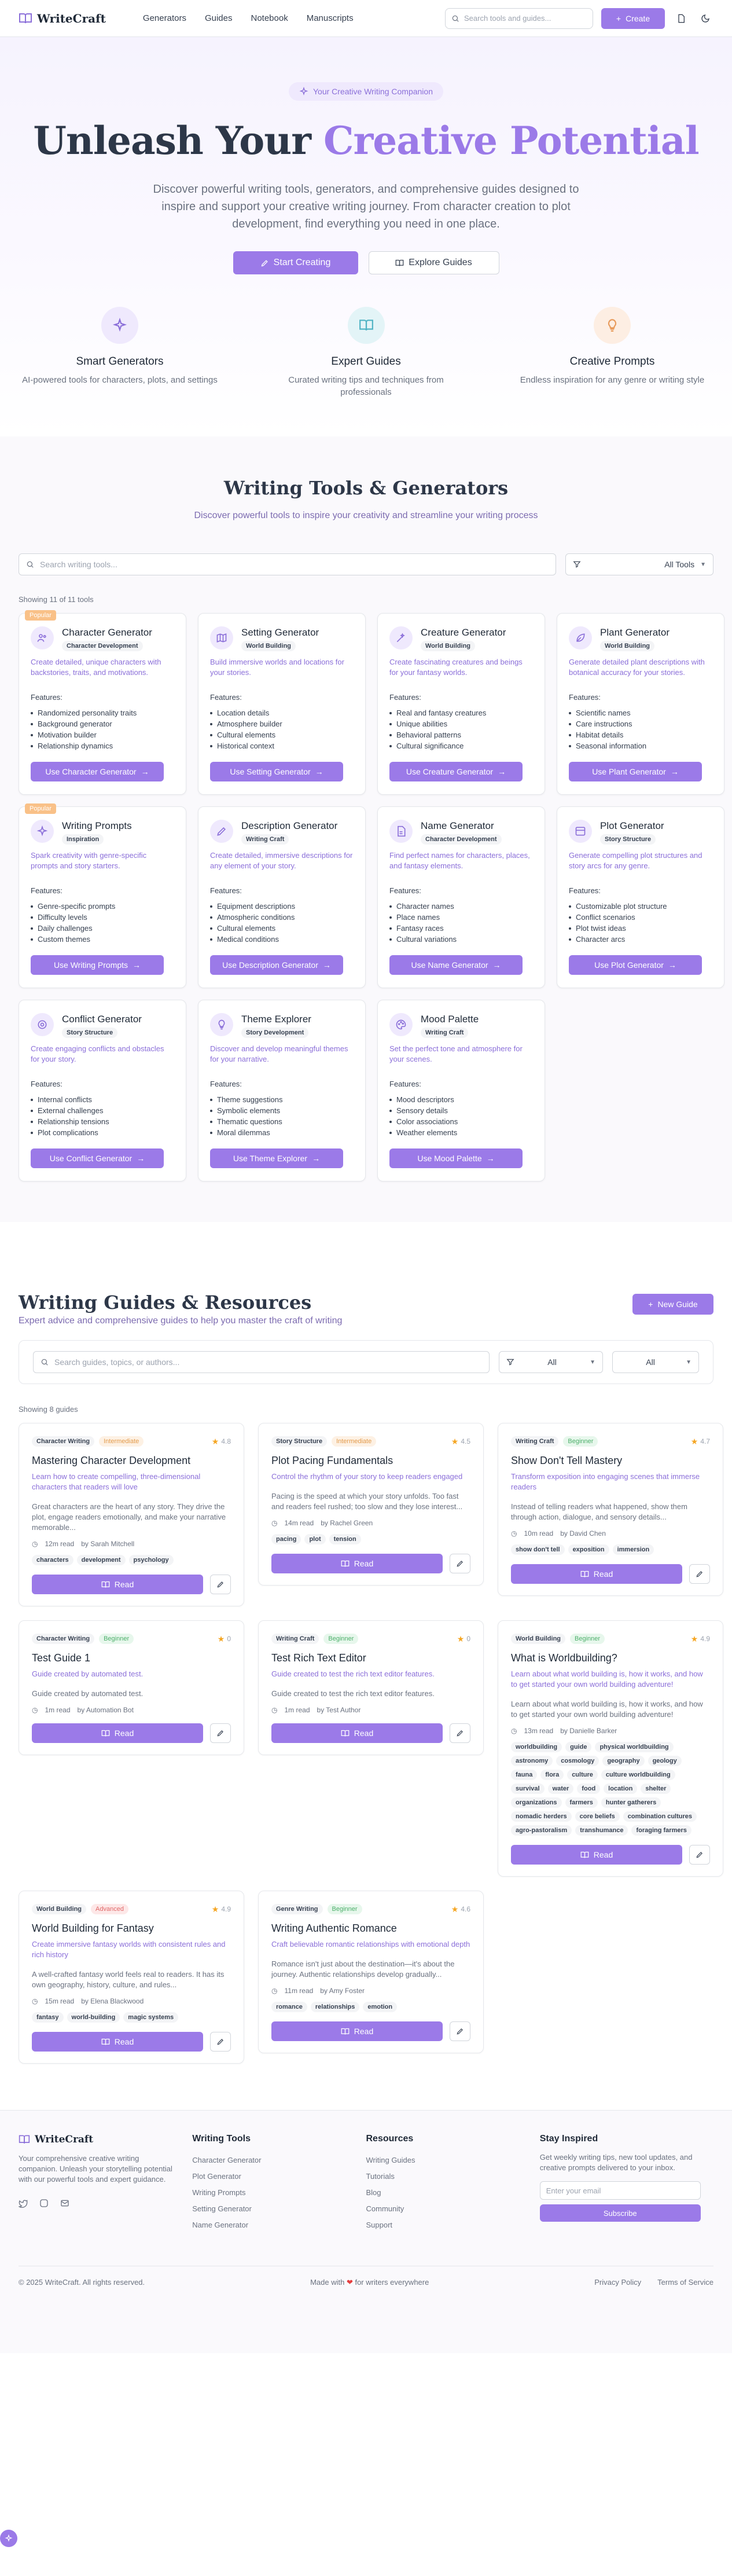 The height and width of the screenshot is (2576, 732). Describe the element at coordinates (453, 2176) in the screenshot. I see `footer-link: Tutorials` at that location.